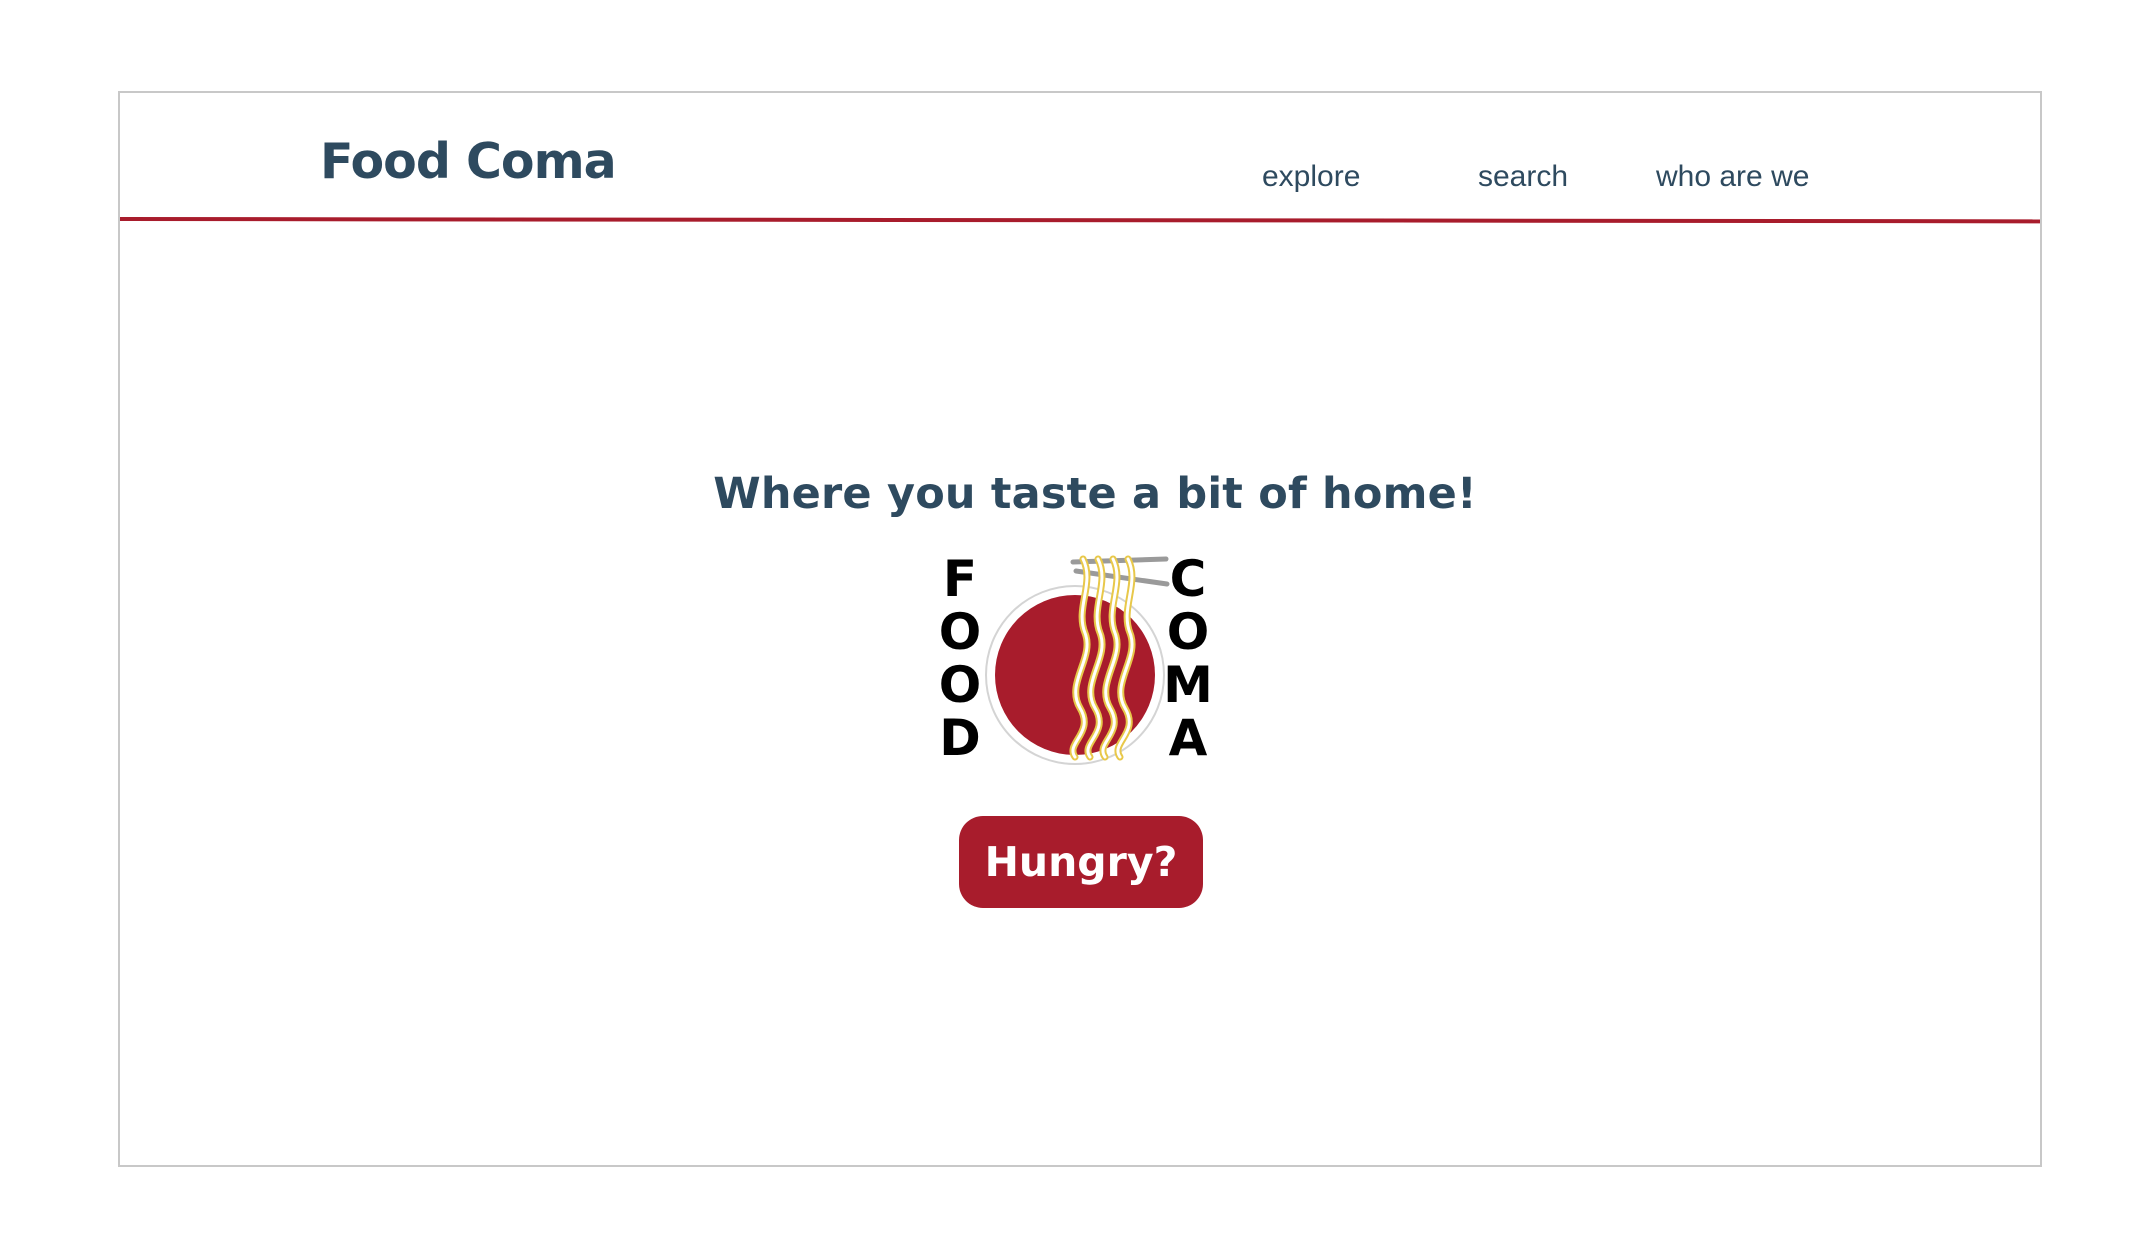 The width and height of the screenshot is (2150, 1256). I want to click on logo-letter: C, so click(1188, 579).